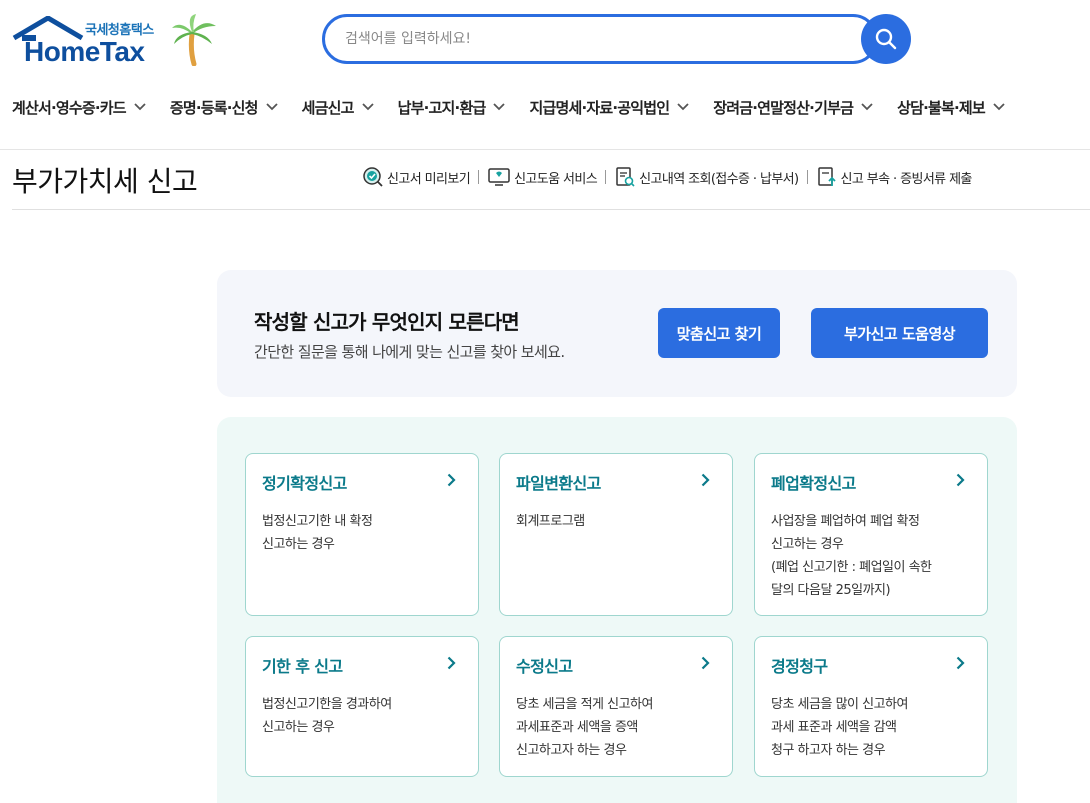 The image size is (1090, 803). What do you see at coordinates (625, 177) in the screenshot?
I see `document-search-icon` at bounding box center [625, 177].